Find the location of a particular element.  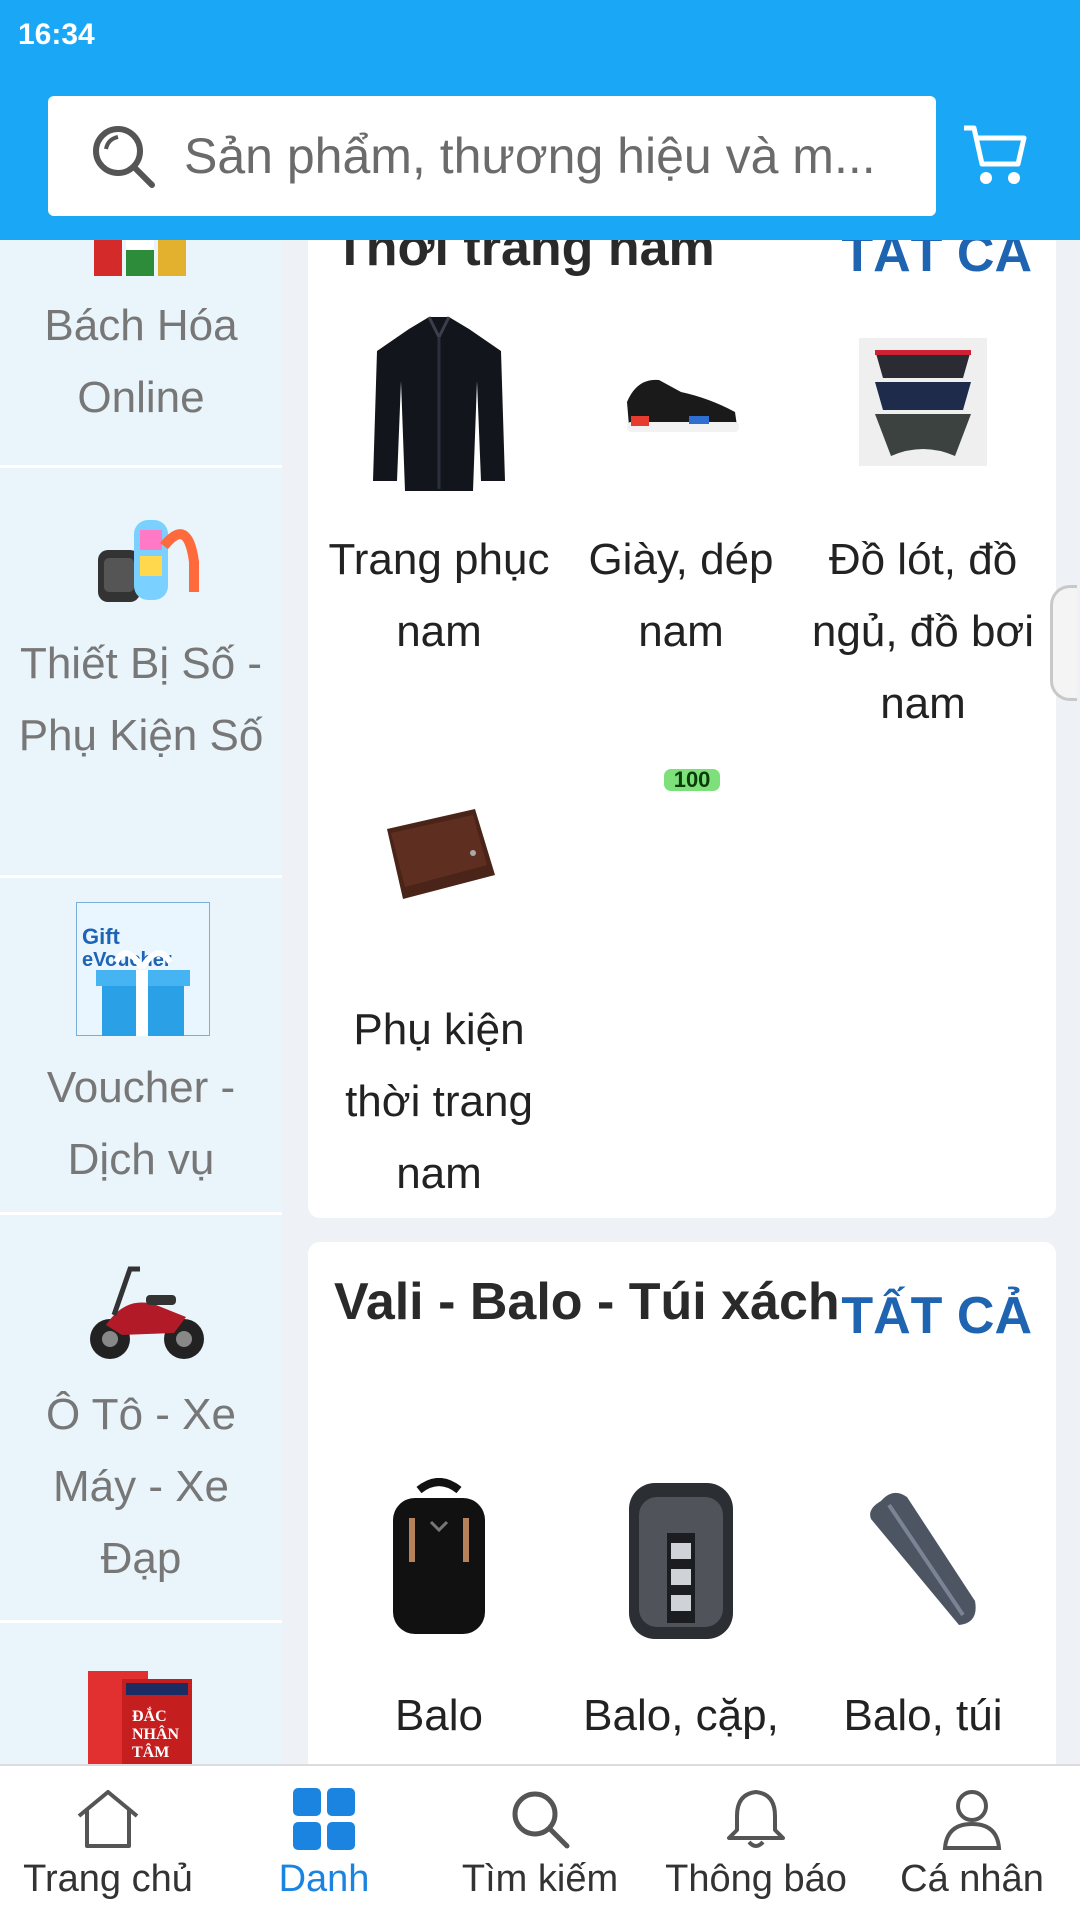

nav-categories: Danh is located at coordinates (324, 1844).